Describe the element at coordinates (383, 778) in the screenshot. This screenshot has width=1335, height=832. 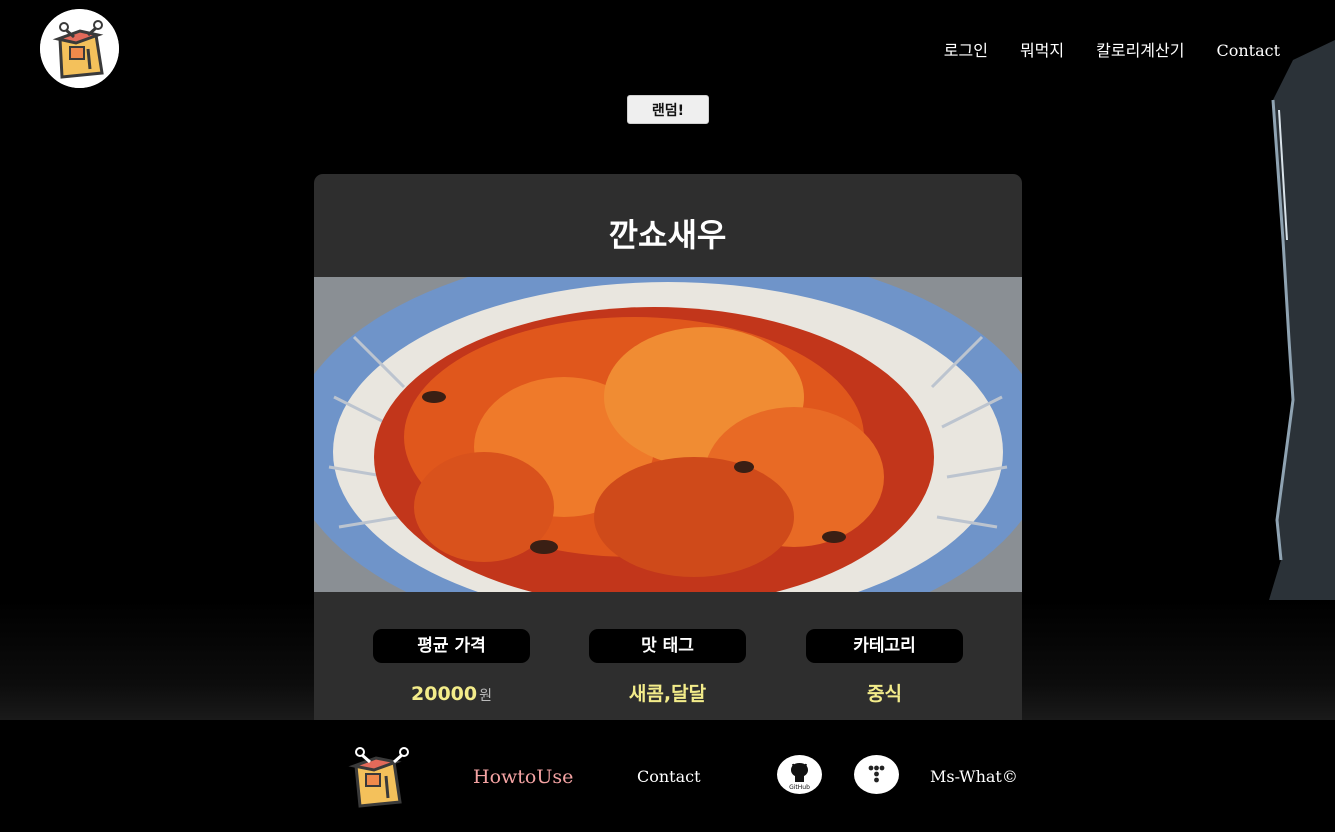
I see `footer-logo-icon` at that location.